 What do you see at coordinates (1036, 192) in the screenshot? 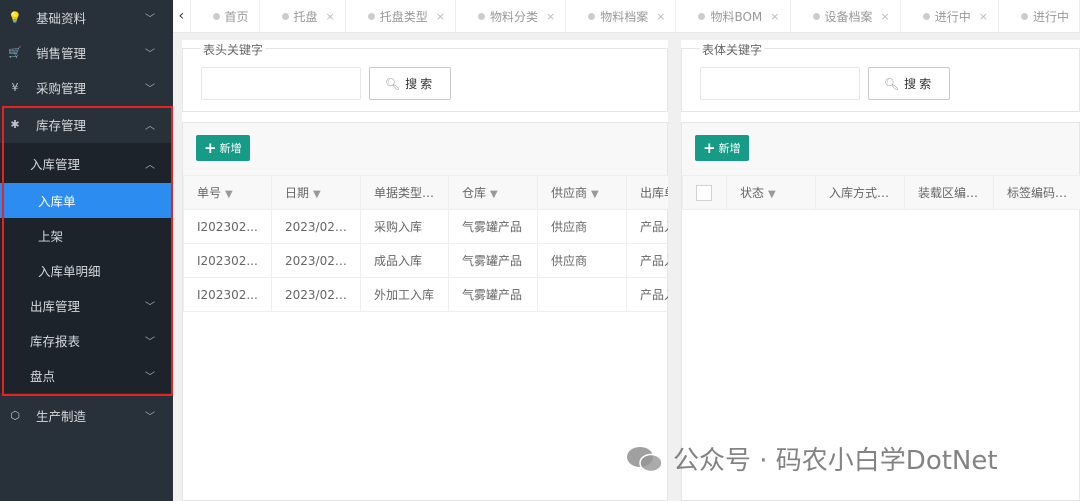
I see `col-header: 标签编码... ▼` at bounding box center [1036, 192].